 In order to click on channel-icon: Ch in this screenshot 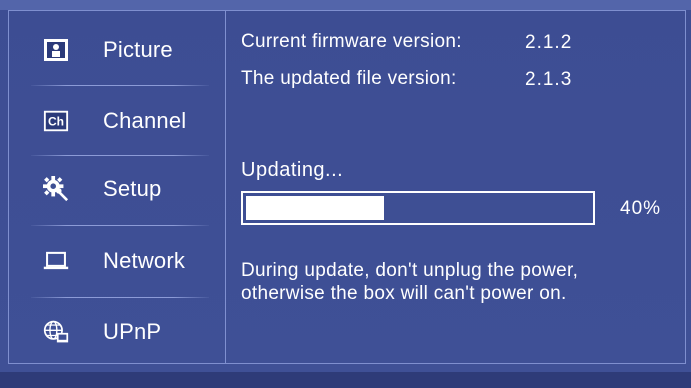, I will do `click(56, 121)`.